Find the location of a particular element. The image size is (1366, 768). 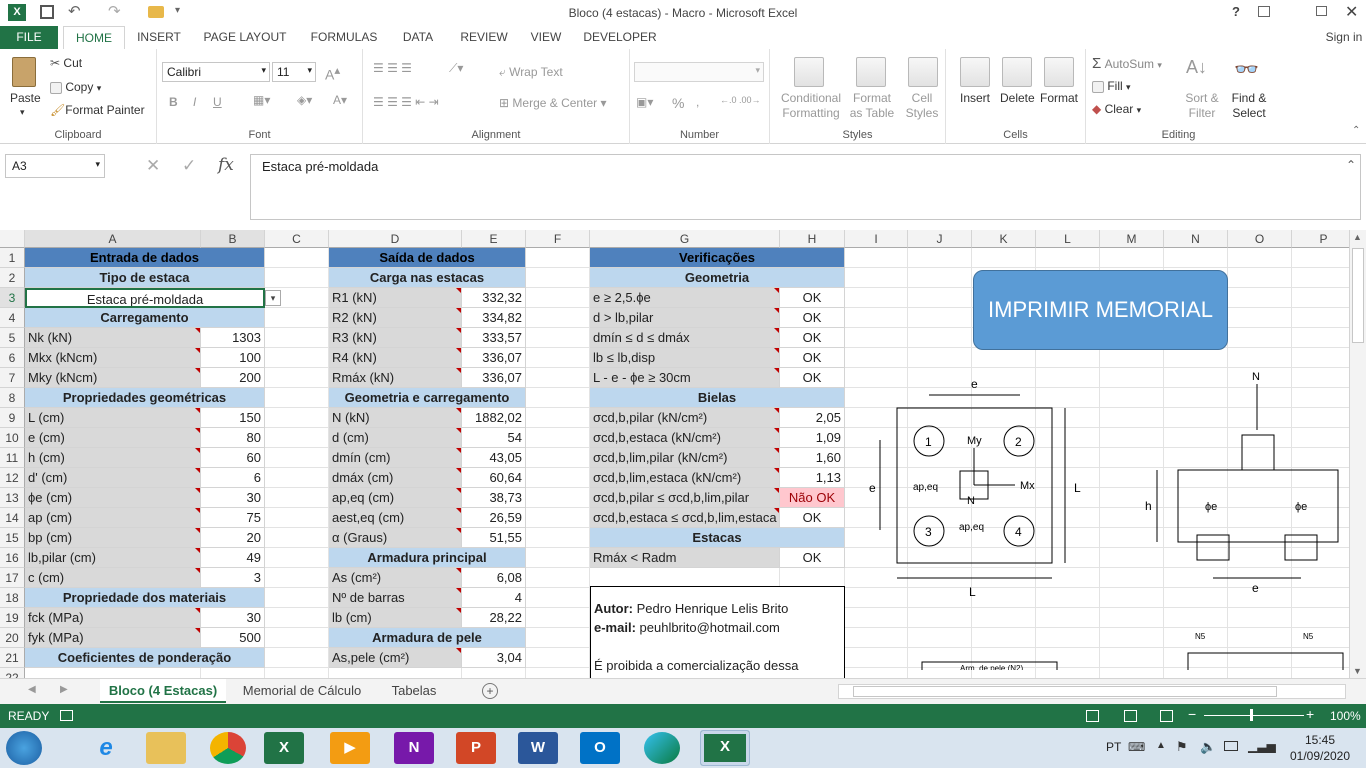

entrada-label: L (cm) is located at coordinates (113, 418).